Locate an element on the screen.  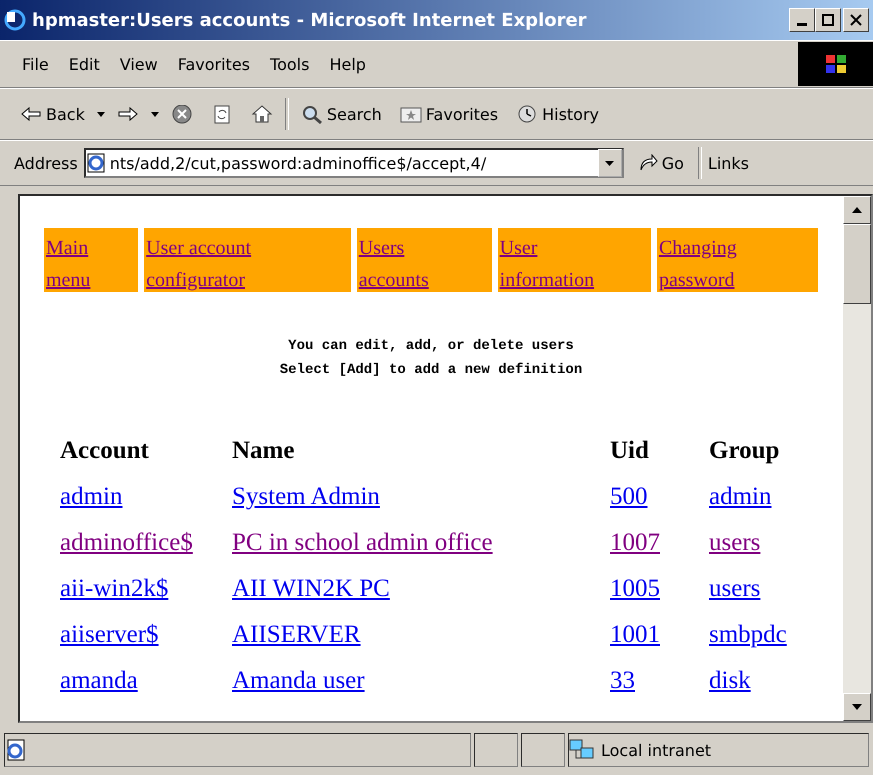
down-arrow-icon is located at coordinates (857, 707).